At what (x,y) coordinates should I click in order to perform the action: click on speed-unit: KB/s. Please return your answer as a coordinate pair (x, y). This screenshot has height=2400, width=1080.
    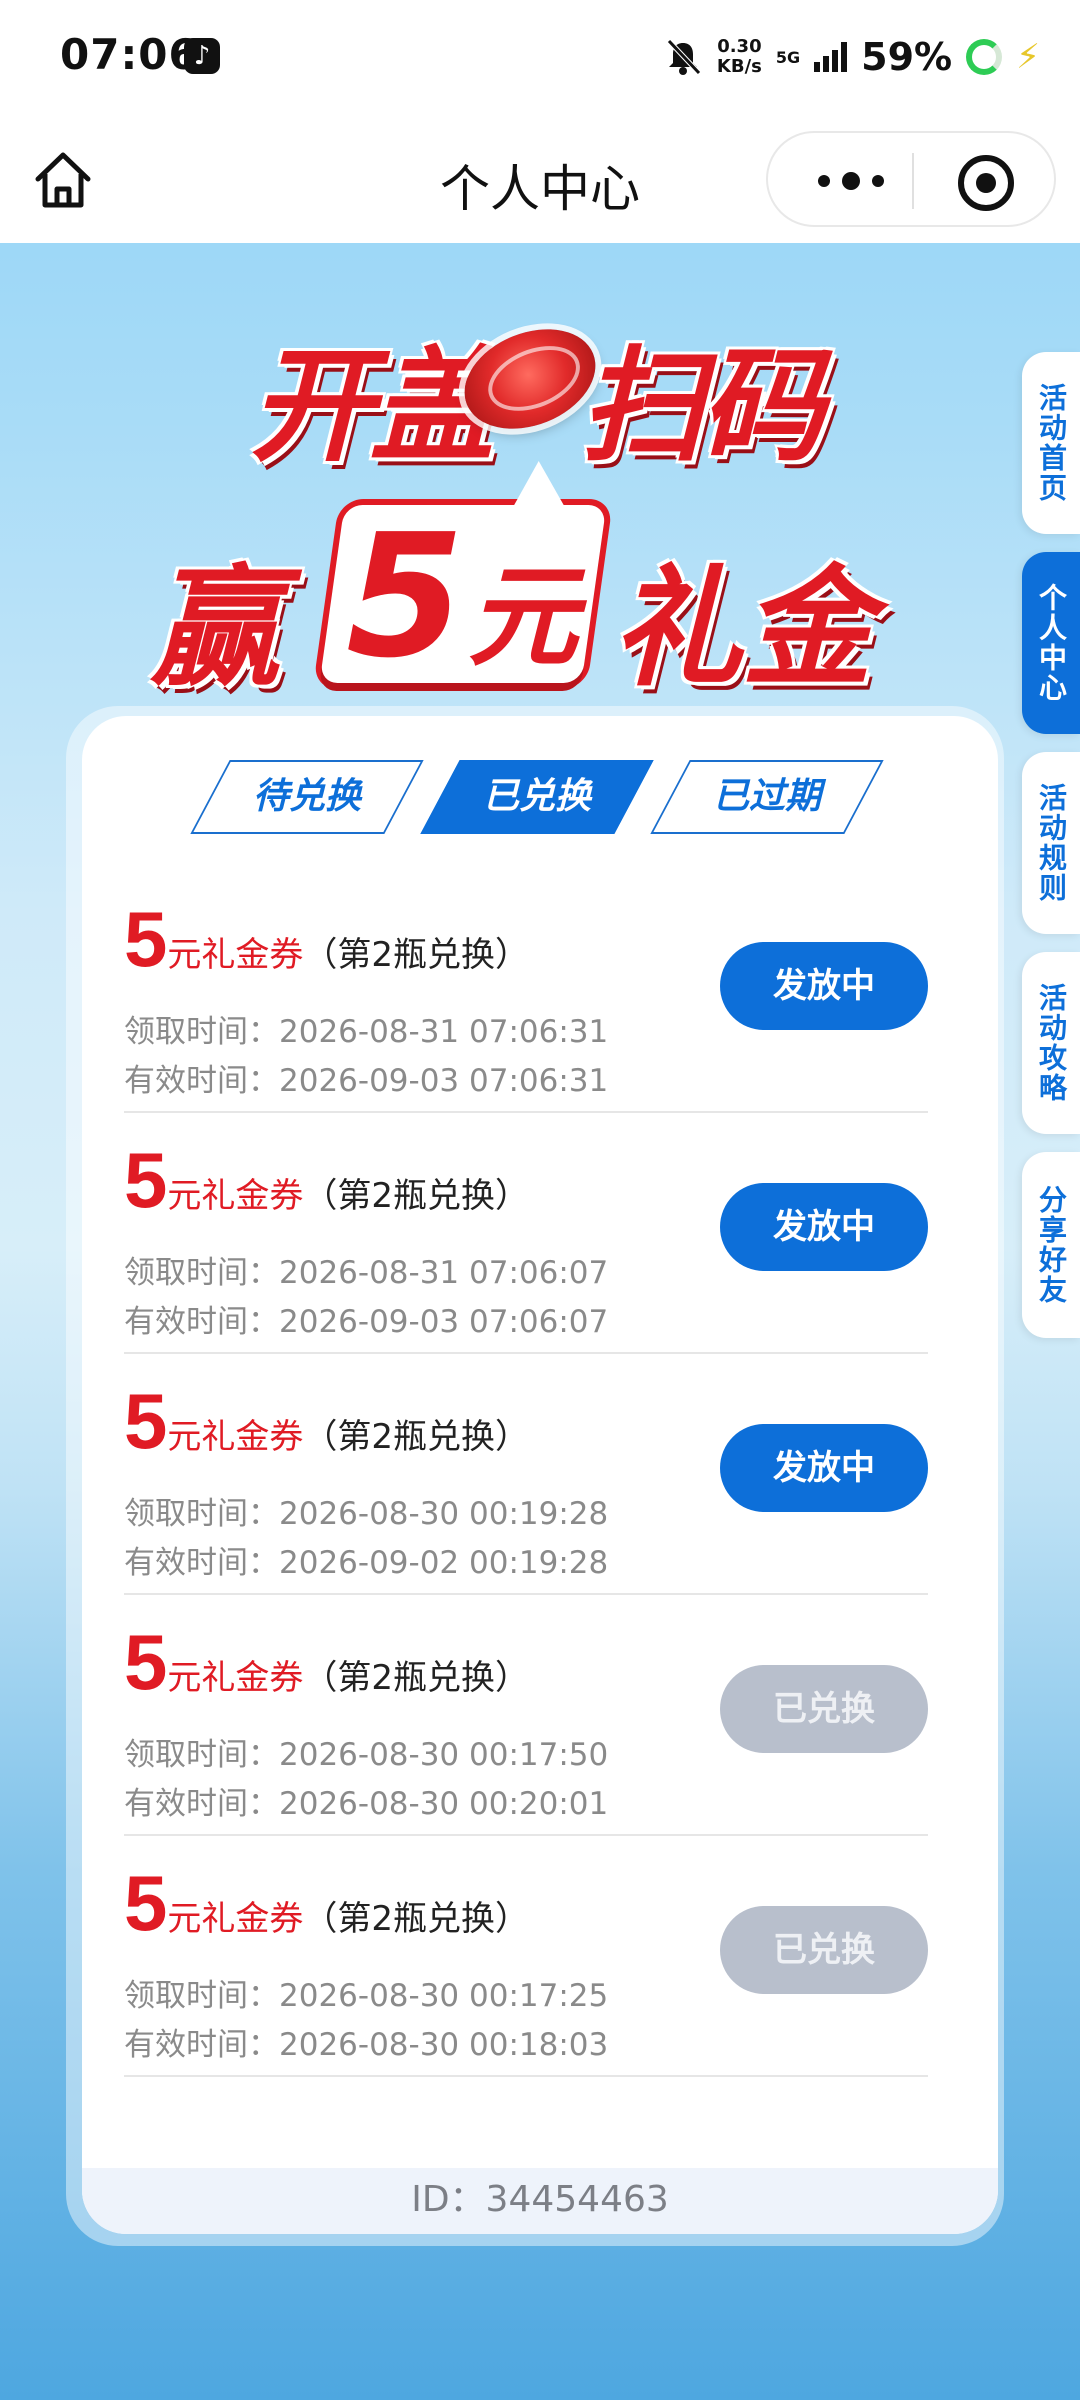
    Looking at the image, I should click on (739, 66).